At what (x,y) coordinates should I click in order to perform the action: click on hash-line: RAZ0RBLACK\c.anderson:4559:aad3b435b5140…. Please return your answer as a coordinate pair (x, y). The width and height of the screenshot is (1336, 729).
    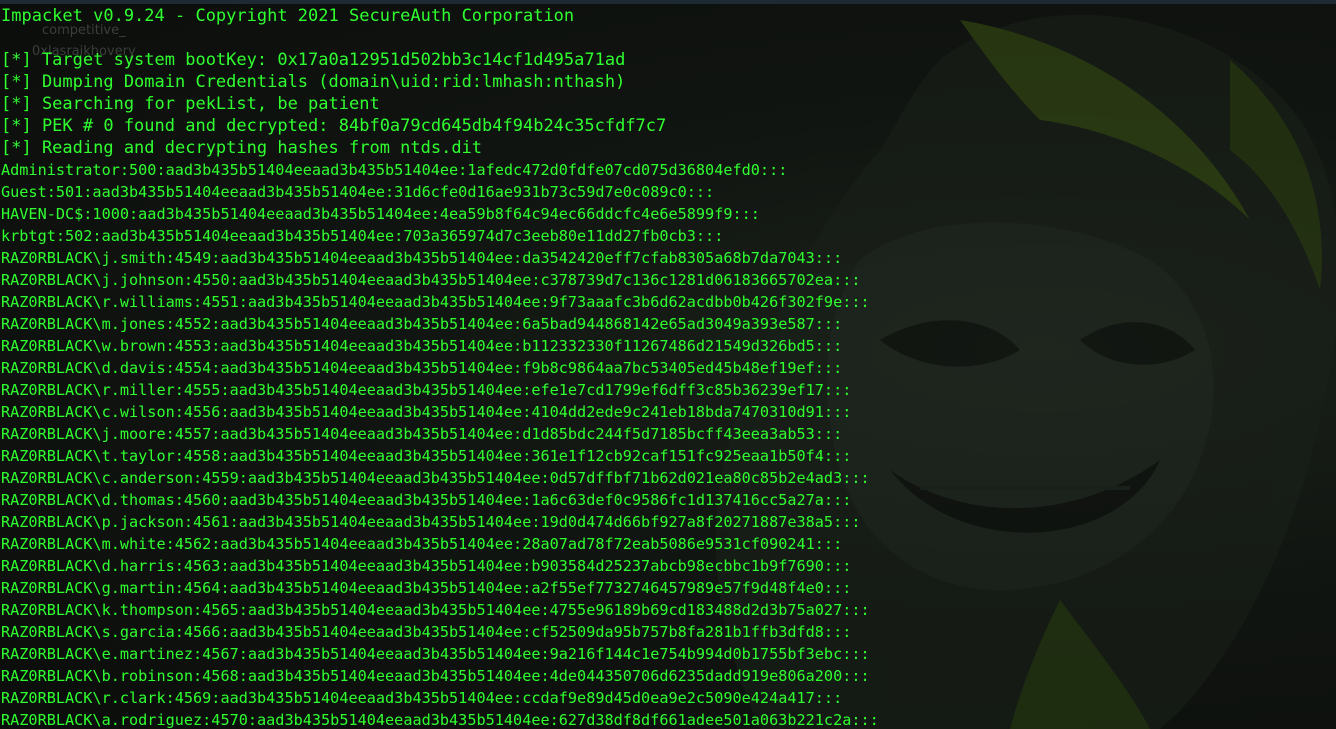
    Looking at the image, I should click on (435, 478).